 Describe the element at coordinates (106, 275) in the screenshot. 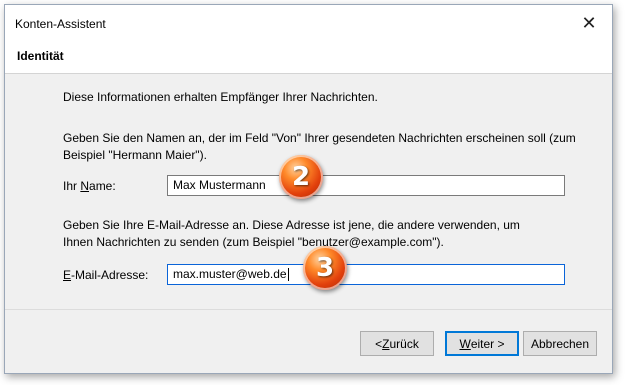

I see `email-label: E-Mail-Adresse:` at that location.